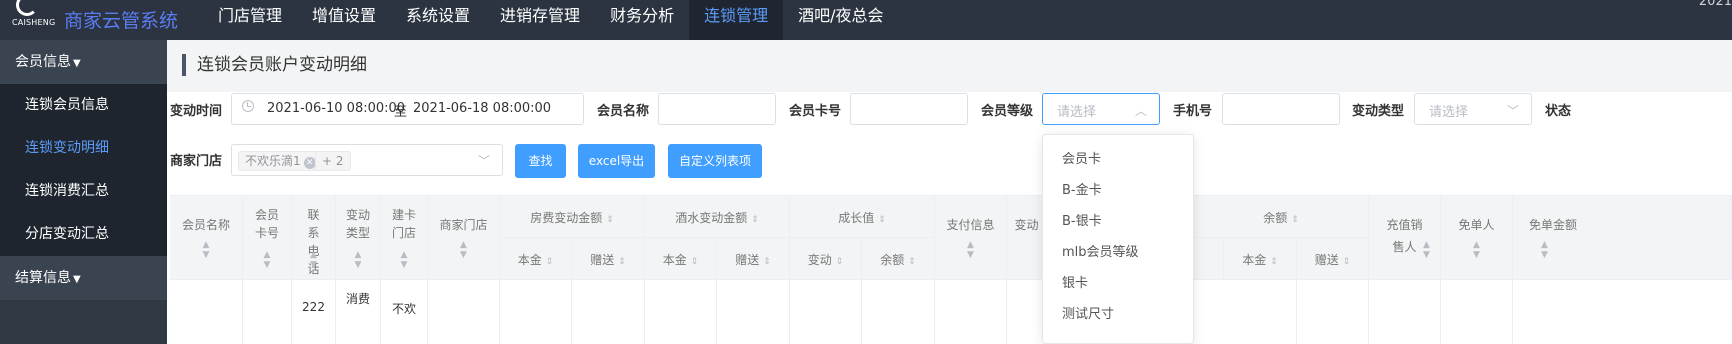  What do you see at coordinates (358, 224) in the screenshot?
I see `th-label: 变动类型` at bounding box center [358, 224].